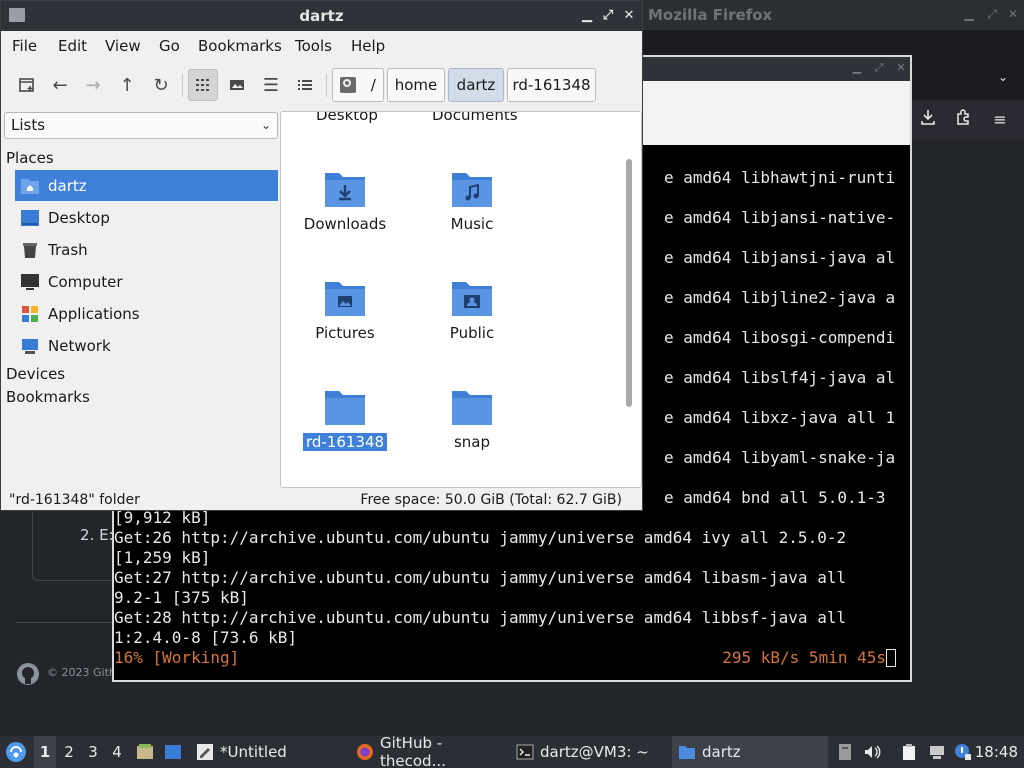 This screenshot has height=768, width=1024. What do you see at coordinates (16, 752) in the screenshot?
I see `app-menu-icon` at bounding box center [16, 752].